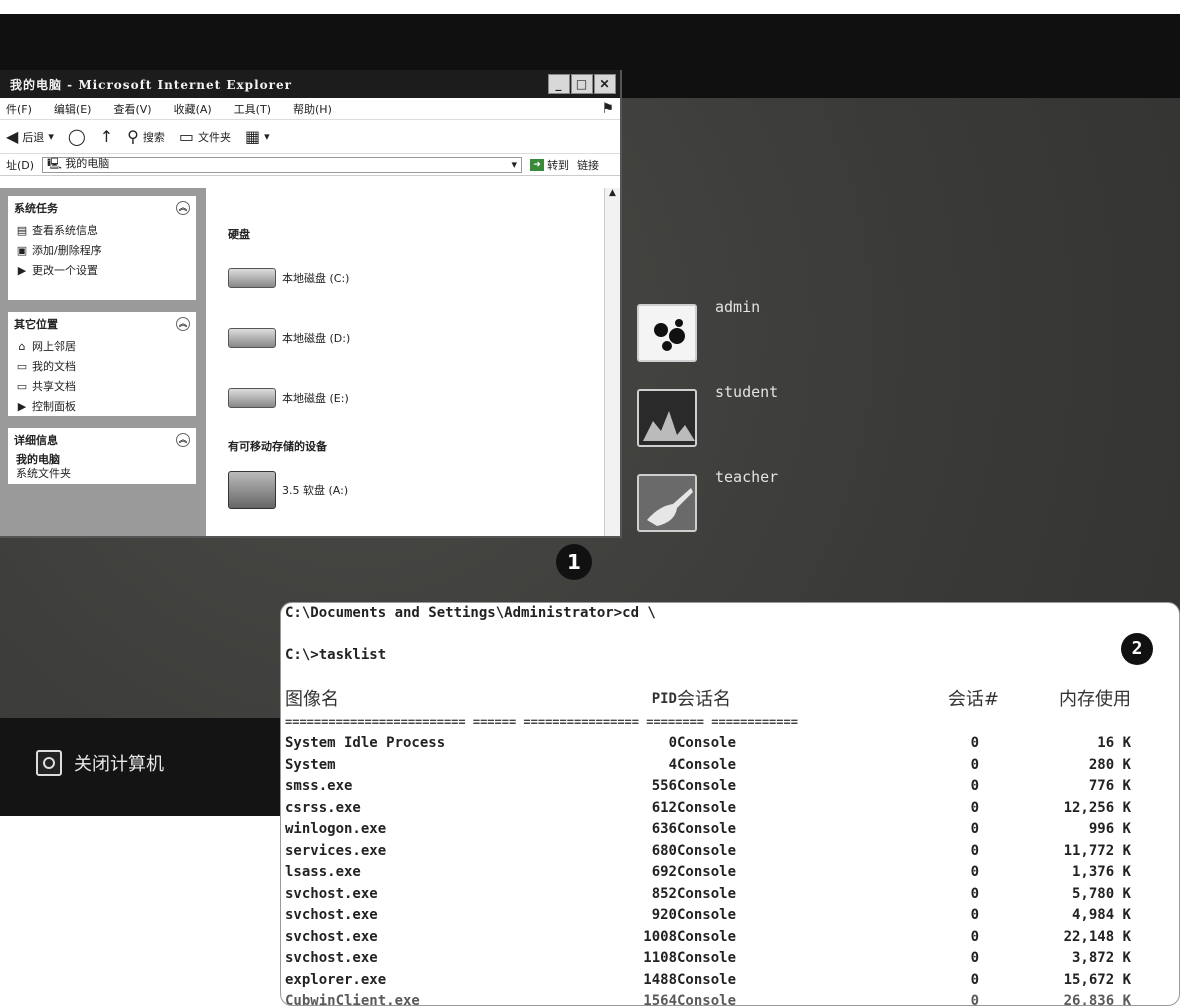  What do you see at coordinates (747, 392) in the screenshot?
I see `user-name-student: student` at bounding box center [747, 392].